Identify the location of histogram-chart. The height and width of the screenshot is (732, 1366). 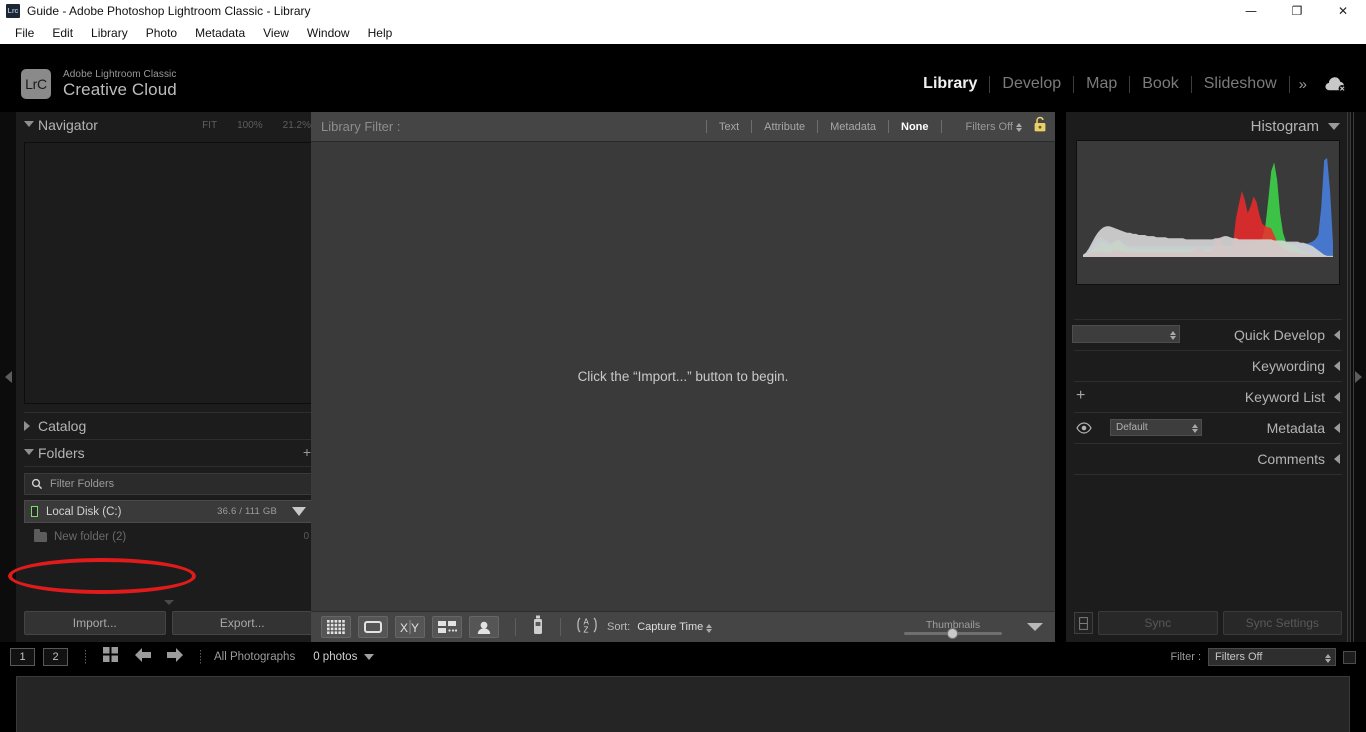
(1208, 212).